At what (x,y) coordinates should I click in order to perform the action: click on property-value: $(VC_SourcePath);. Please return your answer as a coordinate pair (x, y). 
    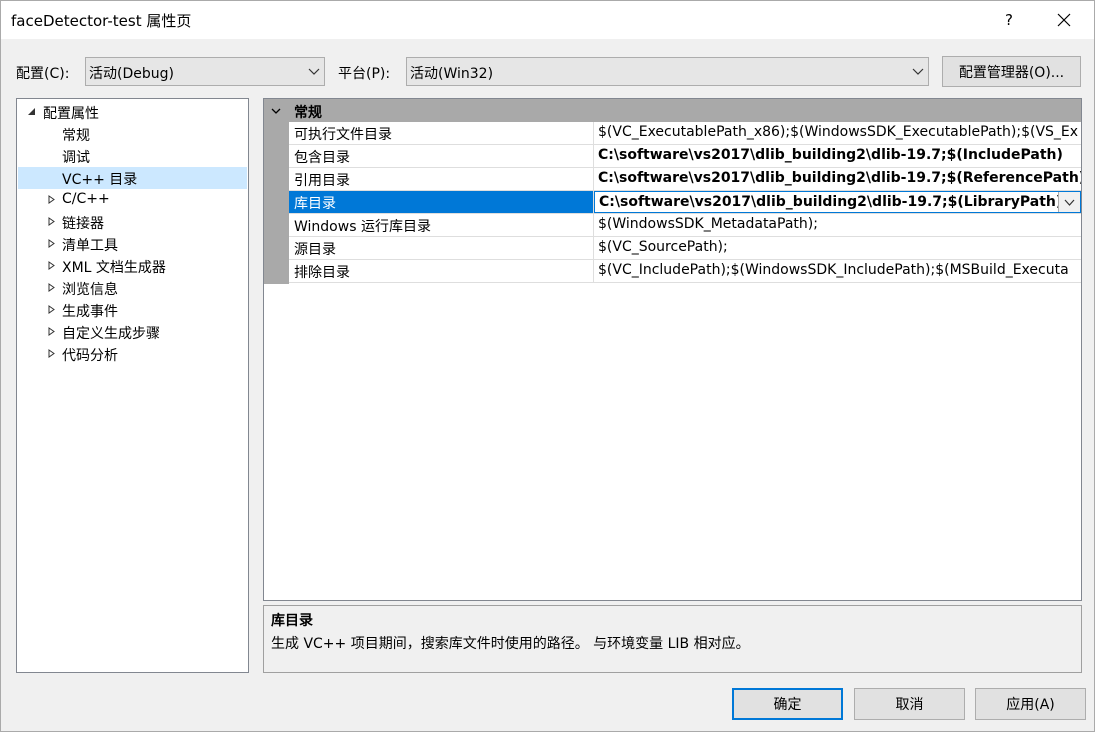
    Looking at the image, I should click on (837, 248).